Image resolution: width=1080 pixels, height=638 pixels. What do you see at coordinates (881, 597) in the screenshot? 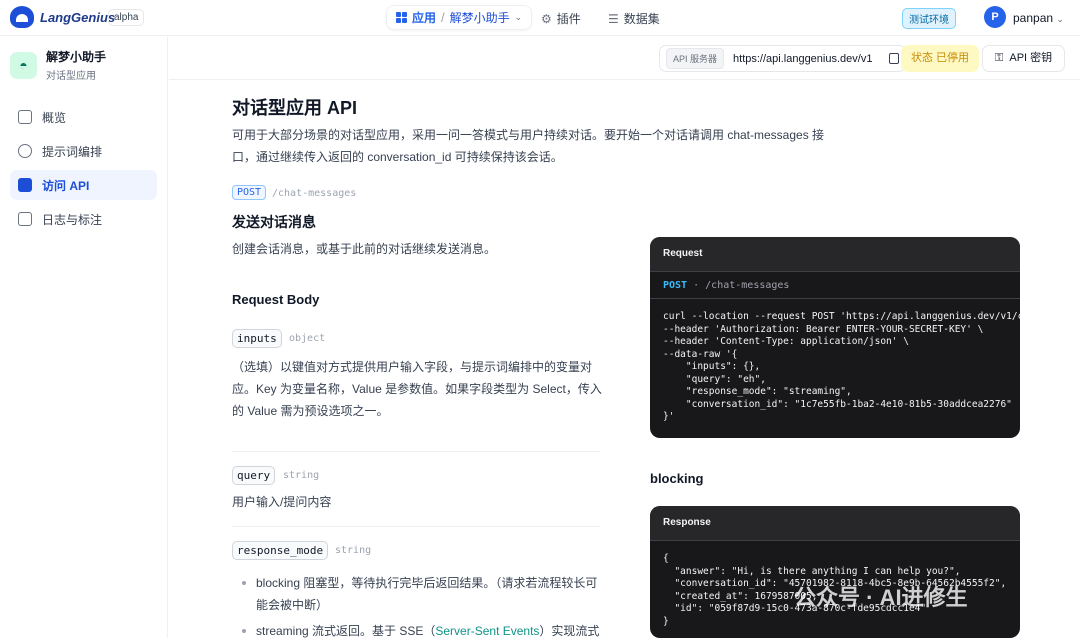
I see `watermark: 公众号 · AI进修生` at bounding box center [881, 597].